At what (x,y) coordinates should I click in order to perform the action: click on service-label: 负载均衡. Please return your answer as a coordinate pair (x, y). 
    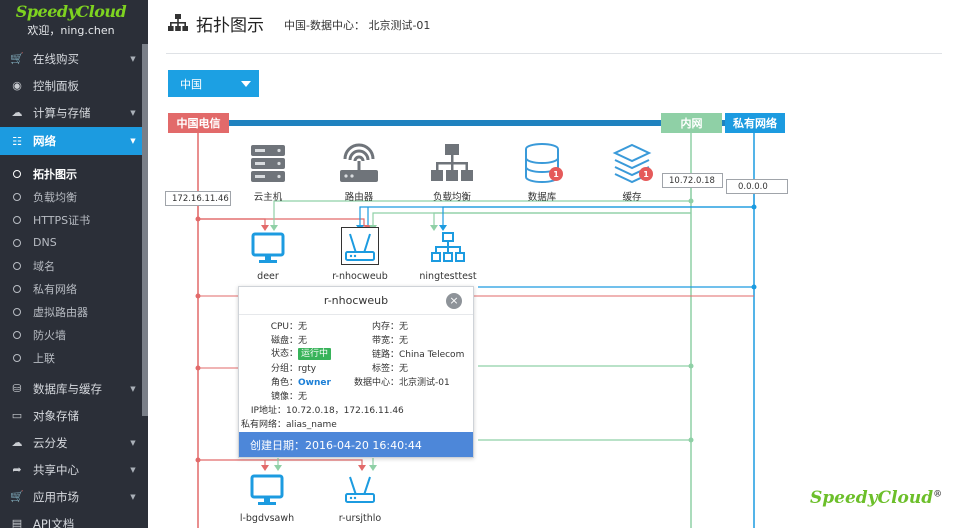
    Looking at the image, I should click on (451, 197).